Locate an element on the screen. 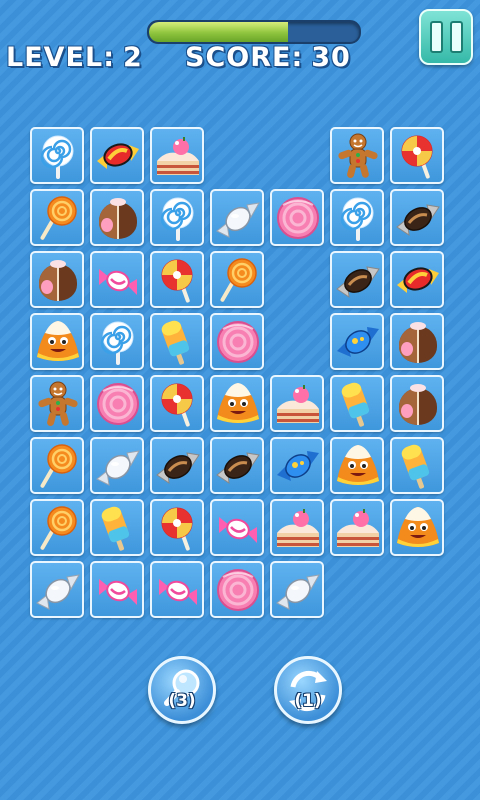 This screenshot has width=480, height=800. shuffle-button: (1) is located at coordinates (308, 690).